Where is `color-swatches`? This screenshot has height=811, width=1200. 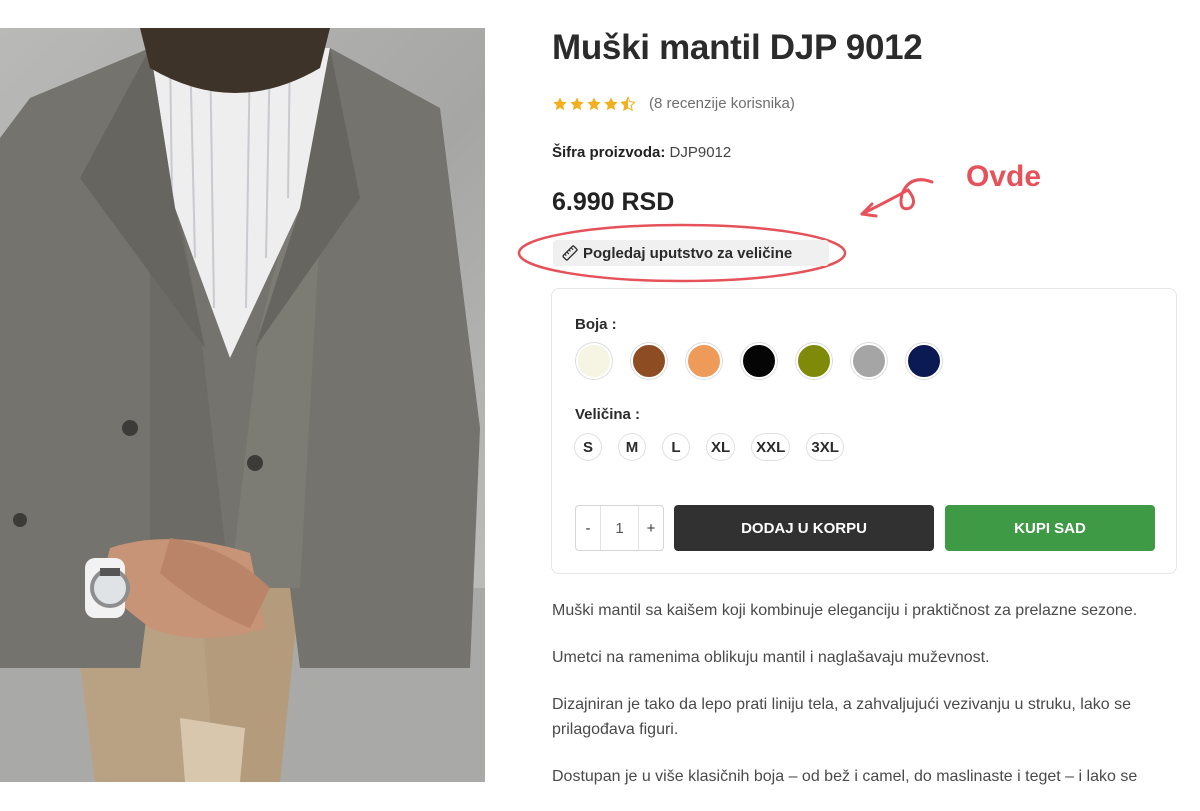
color-swatches is located at coordinates (759, 361).